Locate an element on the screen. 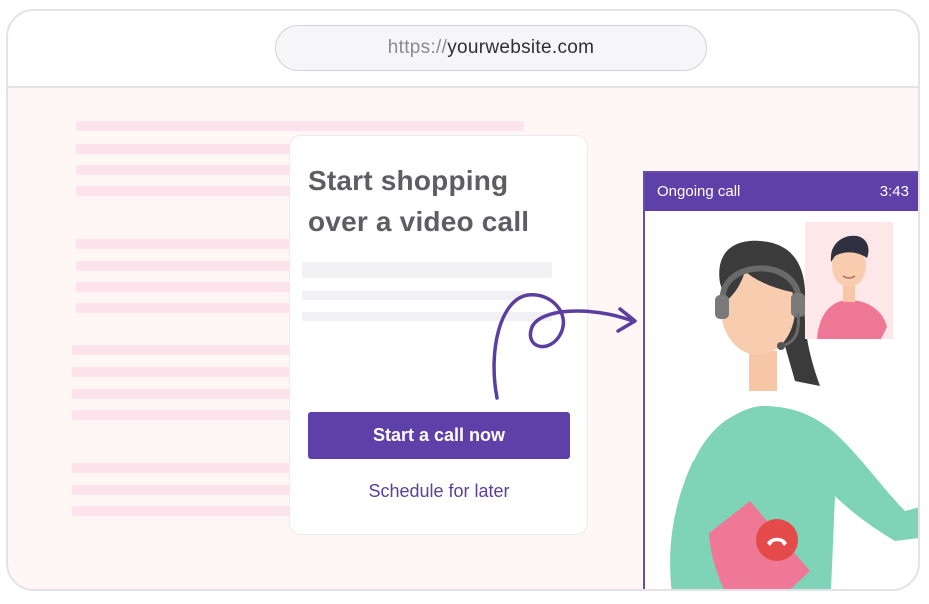 The image size is (929, 604). card-title-line-1: Start shopping is located at coordinates (408, 180).